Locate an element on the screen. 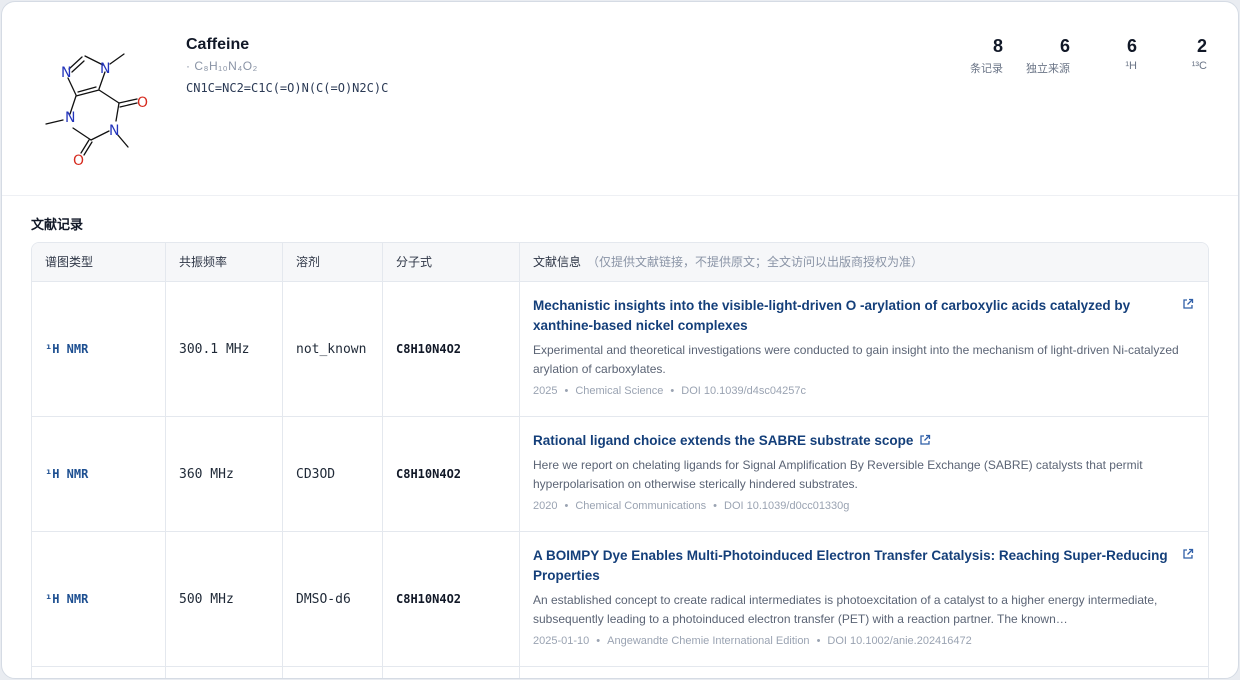  cell-frequency: 300.1 MHz is located at coordinates (224, 349).